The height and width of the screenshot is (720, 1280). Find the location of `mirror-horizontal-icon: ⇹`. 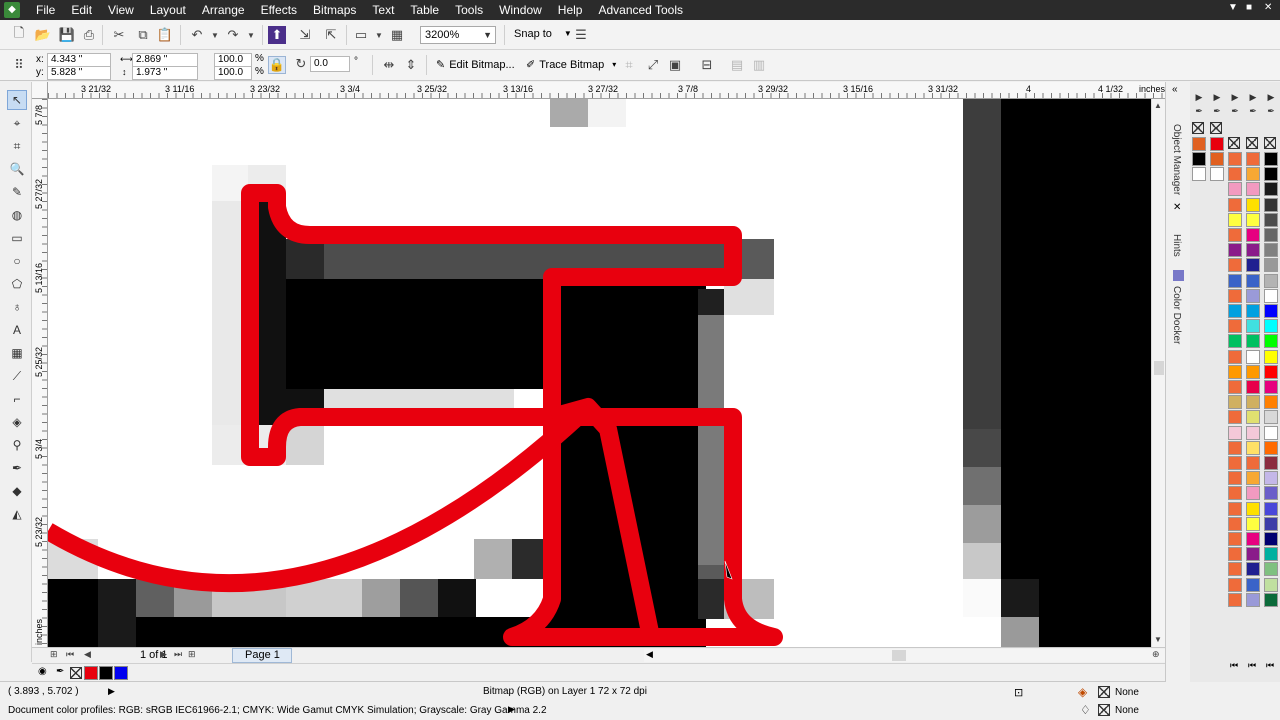

mirror-horizontal-icon: ⇹ is located at coordinates (389, 65).